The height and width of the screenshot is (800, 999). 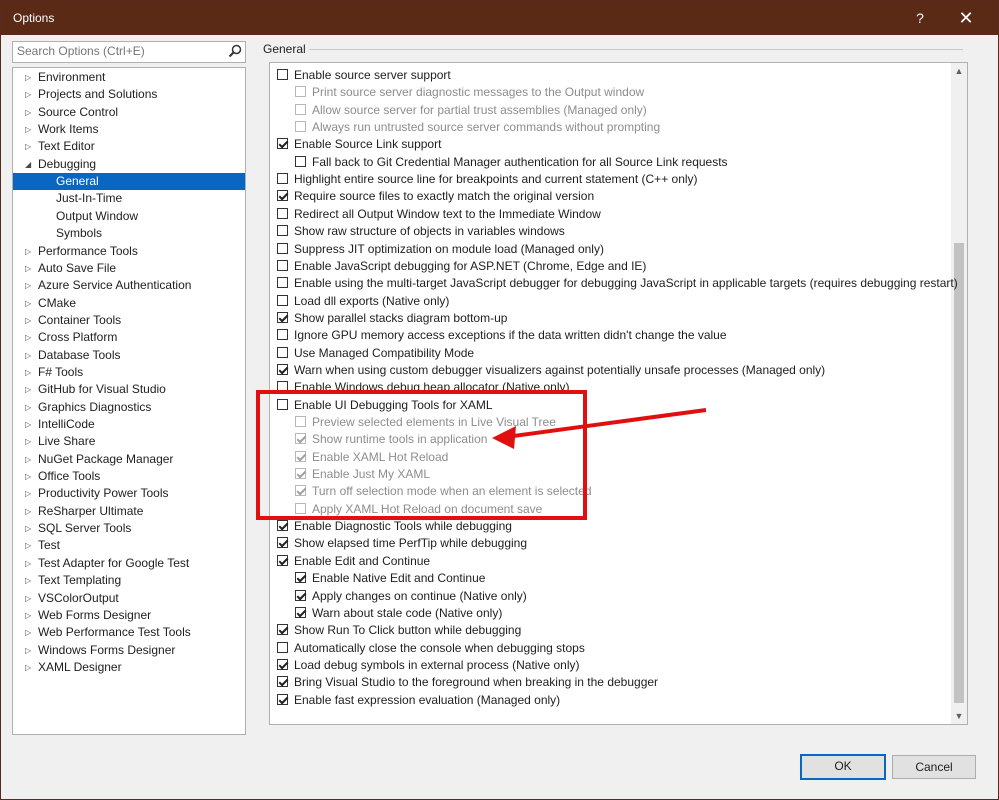 I want to click on tree-item-source-control: ▷ Source Control, so click(x=129, y=112).